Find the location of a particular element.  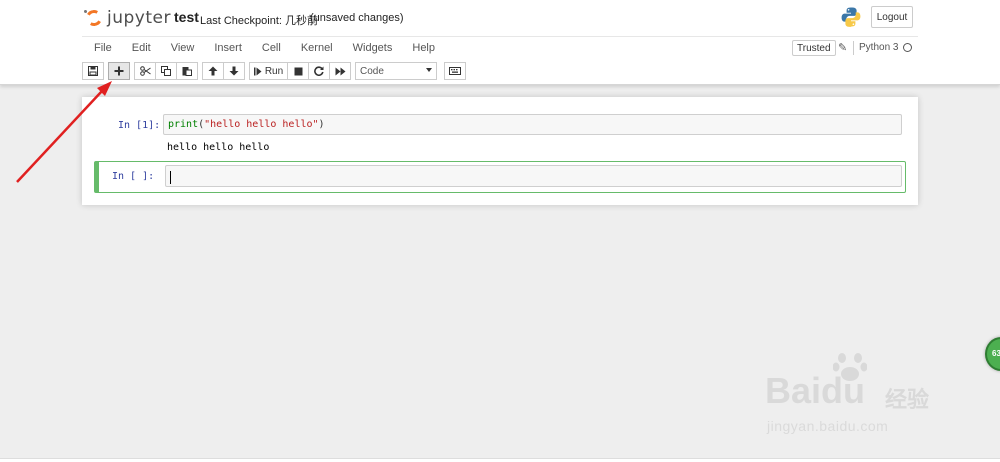

insert-cell-below-button is located at coordinates (119, 71).